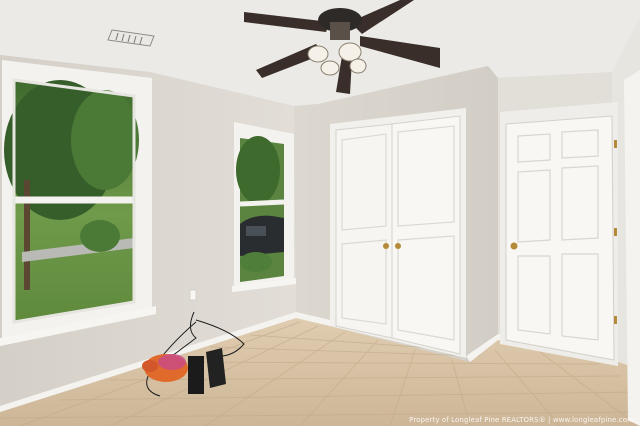  I want to click on bedroom-door, so click(561, 238).